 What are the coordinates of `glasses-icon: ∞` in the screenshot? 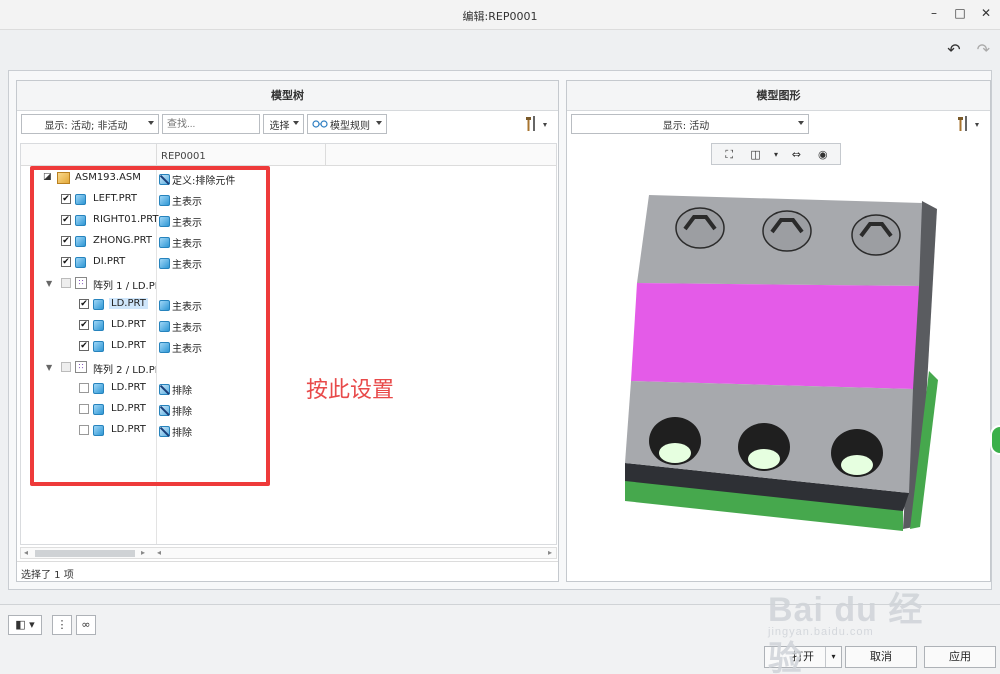 It's located at (86, 625).